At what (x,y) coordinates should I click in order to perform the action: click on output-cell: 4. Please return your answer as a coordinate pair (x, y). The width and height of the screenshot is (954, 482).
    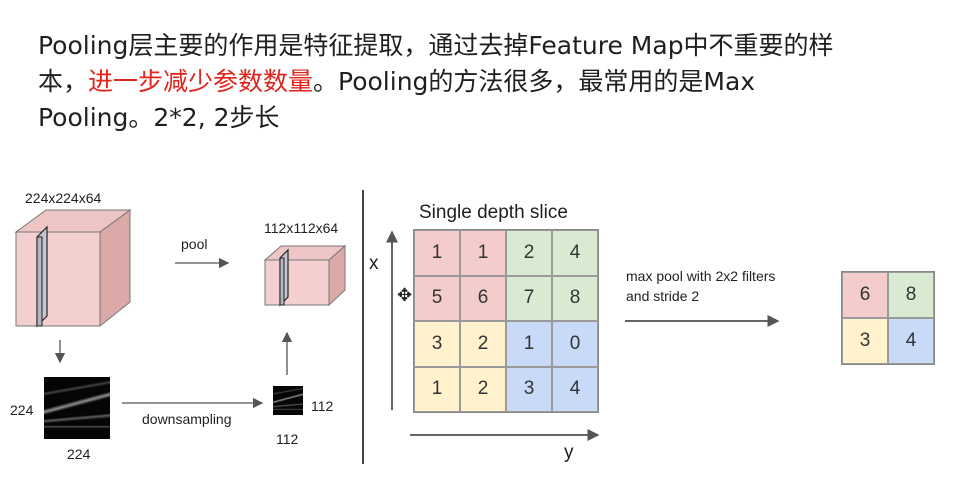
    Looking at the image, I should click on (911, 341).